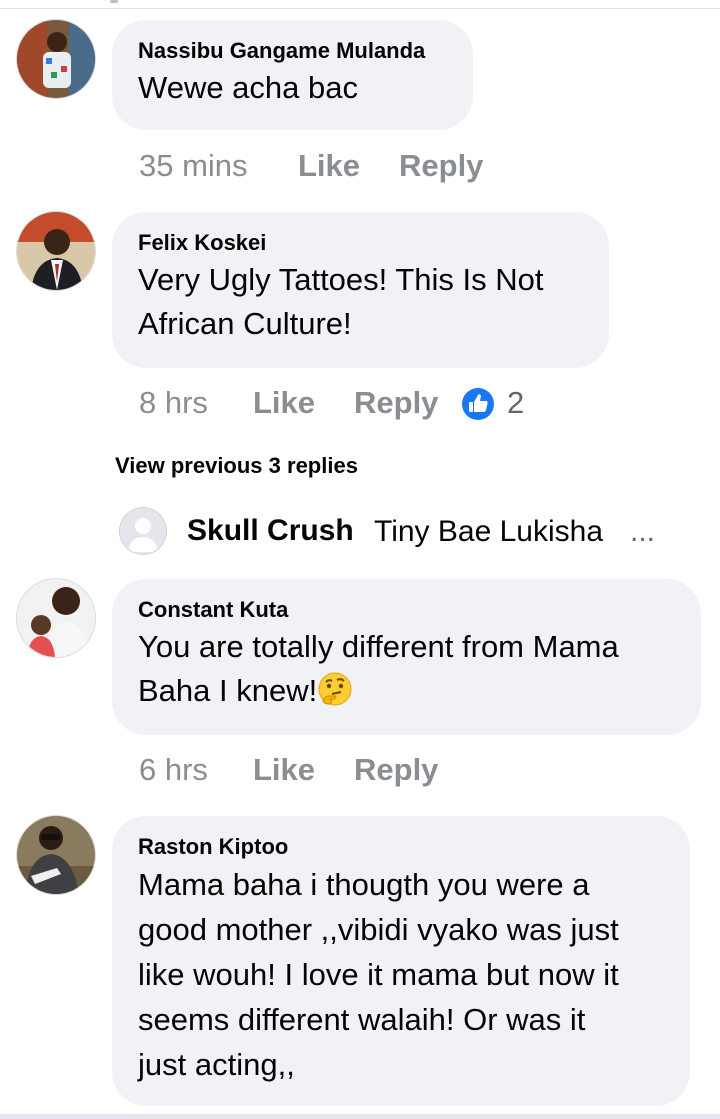 The image size is (720, 1119). What do you see at coordinates (56, 251) in the screenshot?
I see `avatar-felix` at bounding box center [56, 251].